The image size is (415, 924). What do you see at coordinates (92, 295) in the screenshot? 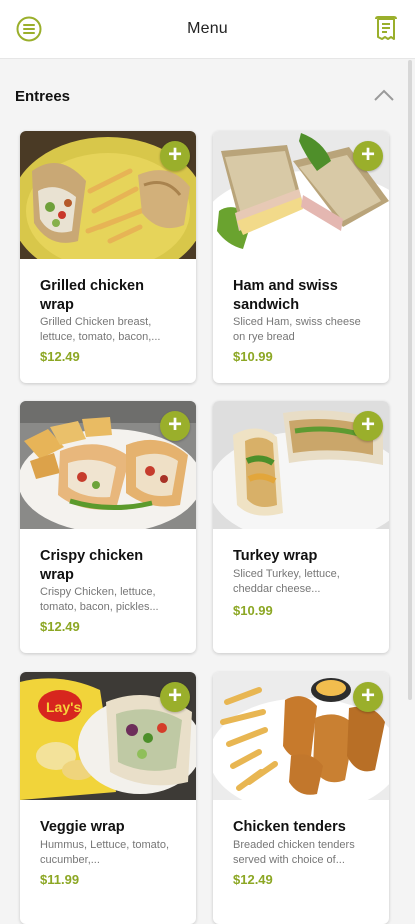
I see `item-name: Grilled chicken wrap` at bounding box center [92, 295].